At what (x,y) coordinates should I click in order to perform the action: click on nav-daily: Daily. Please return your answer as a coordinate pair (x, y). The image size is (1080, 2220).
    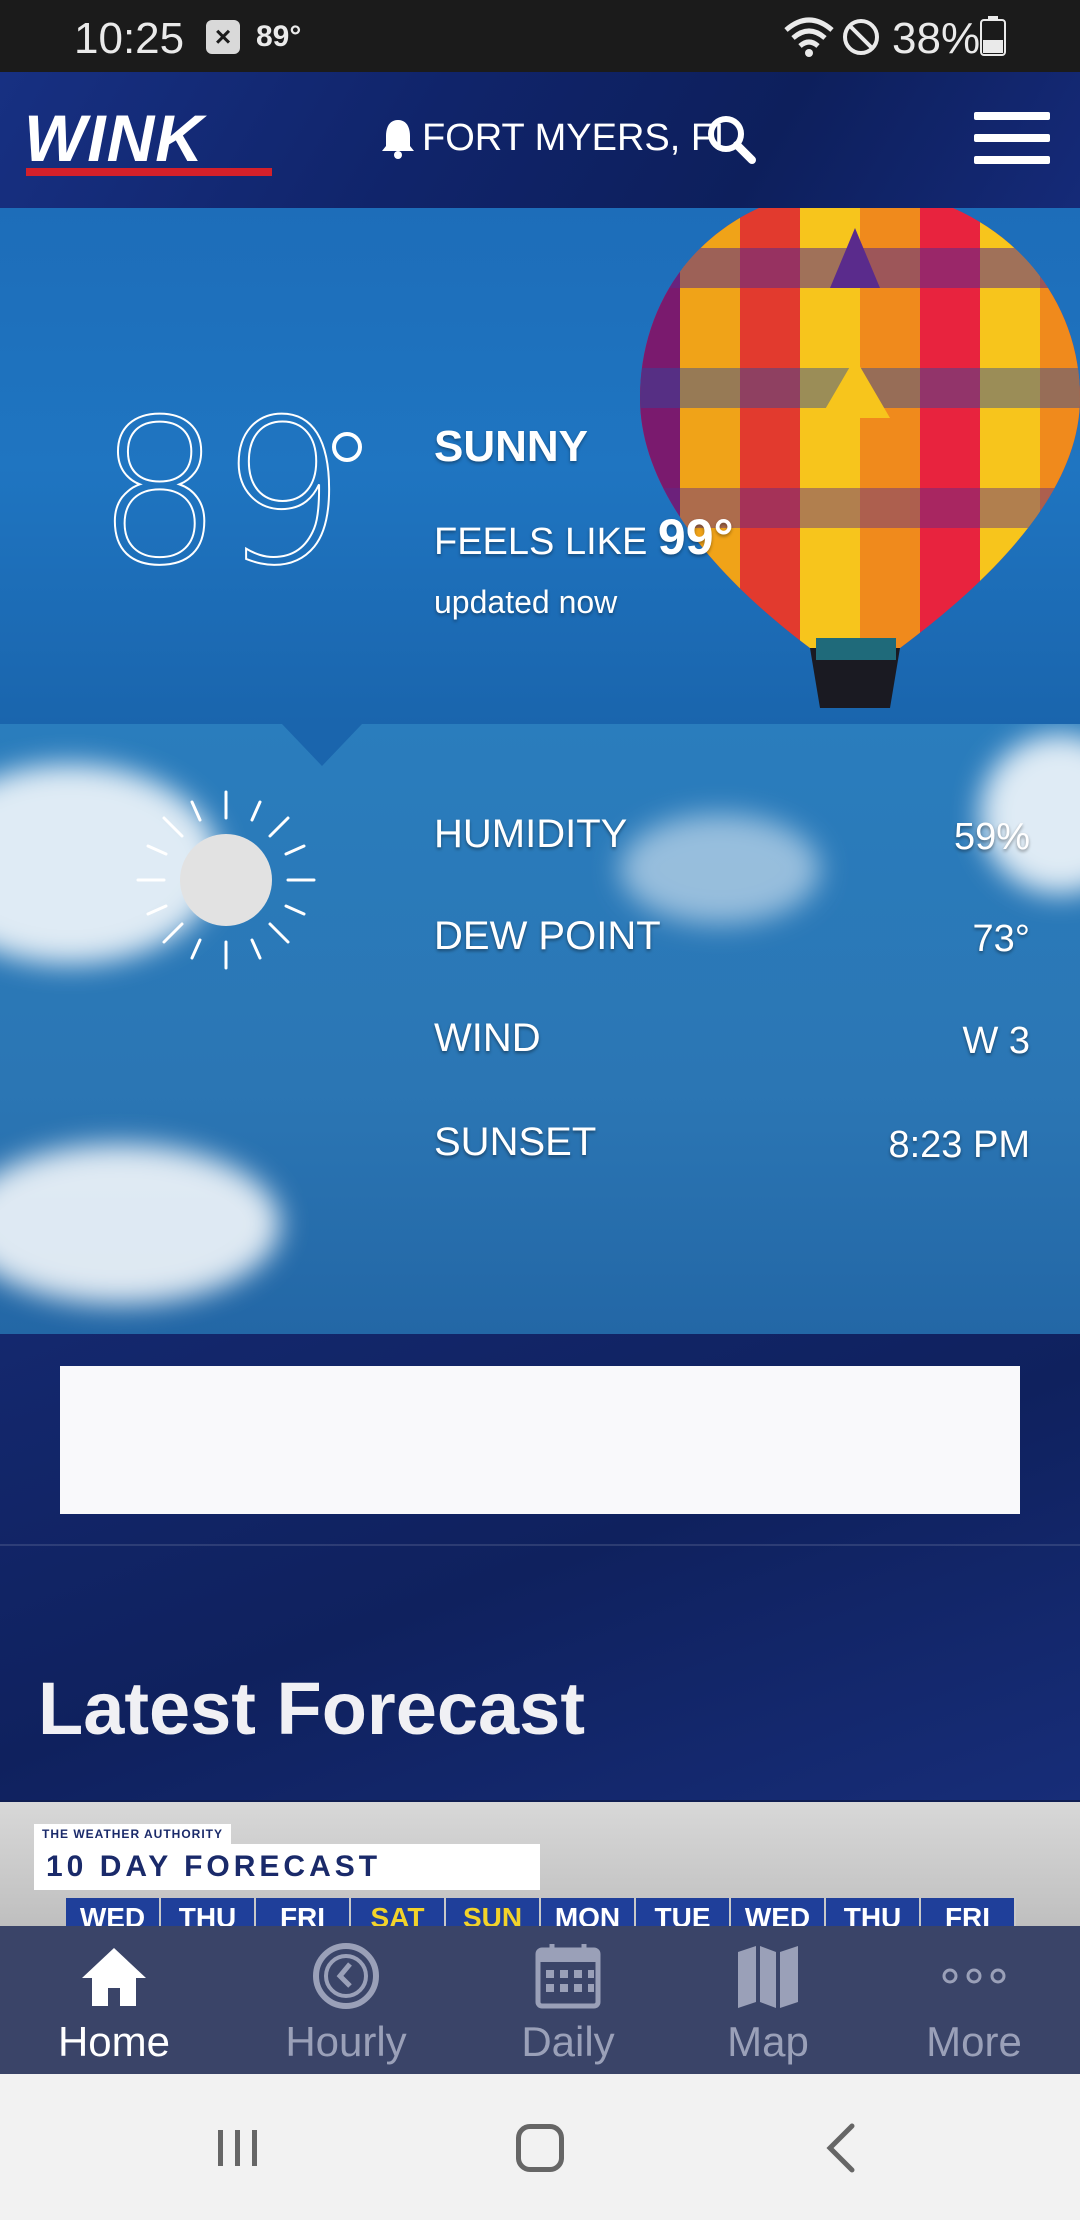
    Looking at the image, I should click on (568, 2000).